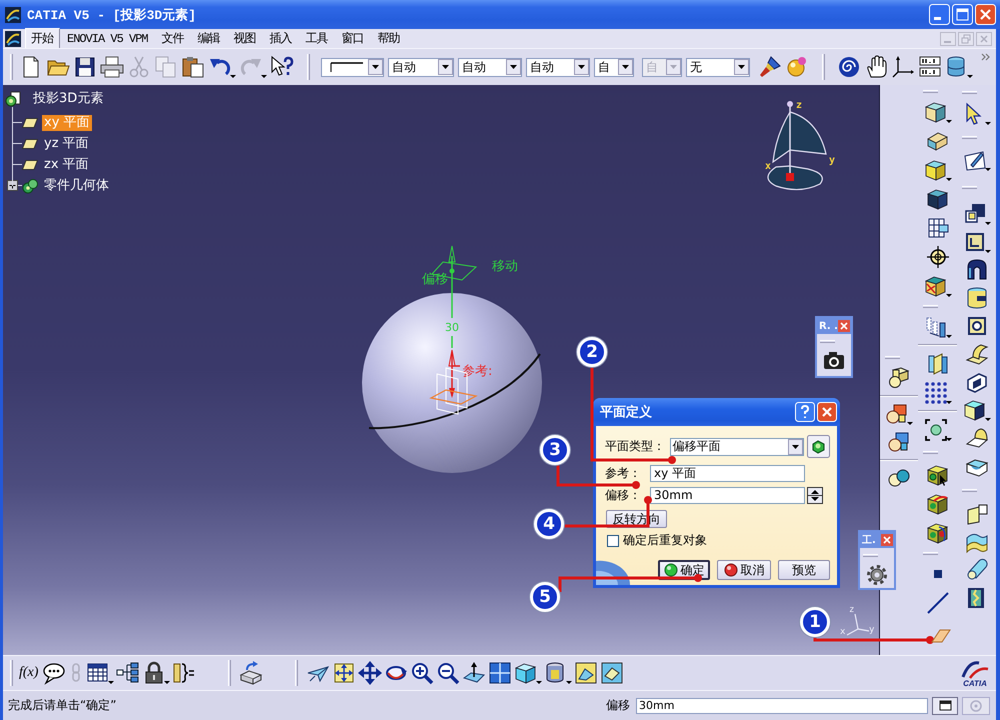  Describe the element at coordinates (877, 575) in the screenshot. I see `gear-icon` at that location.